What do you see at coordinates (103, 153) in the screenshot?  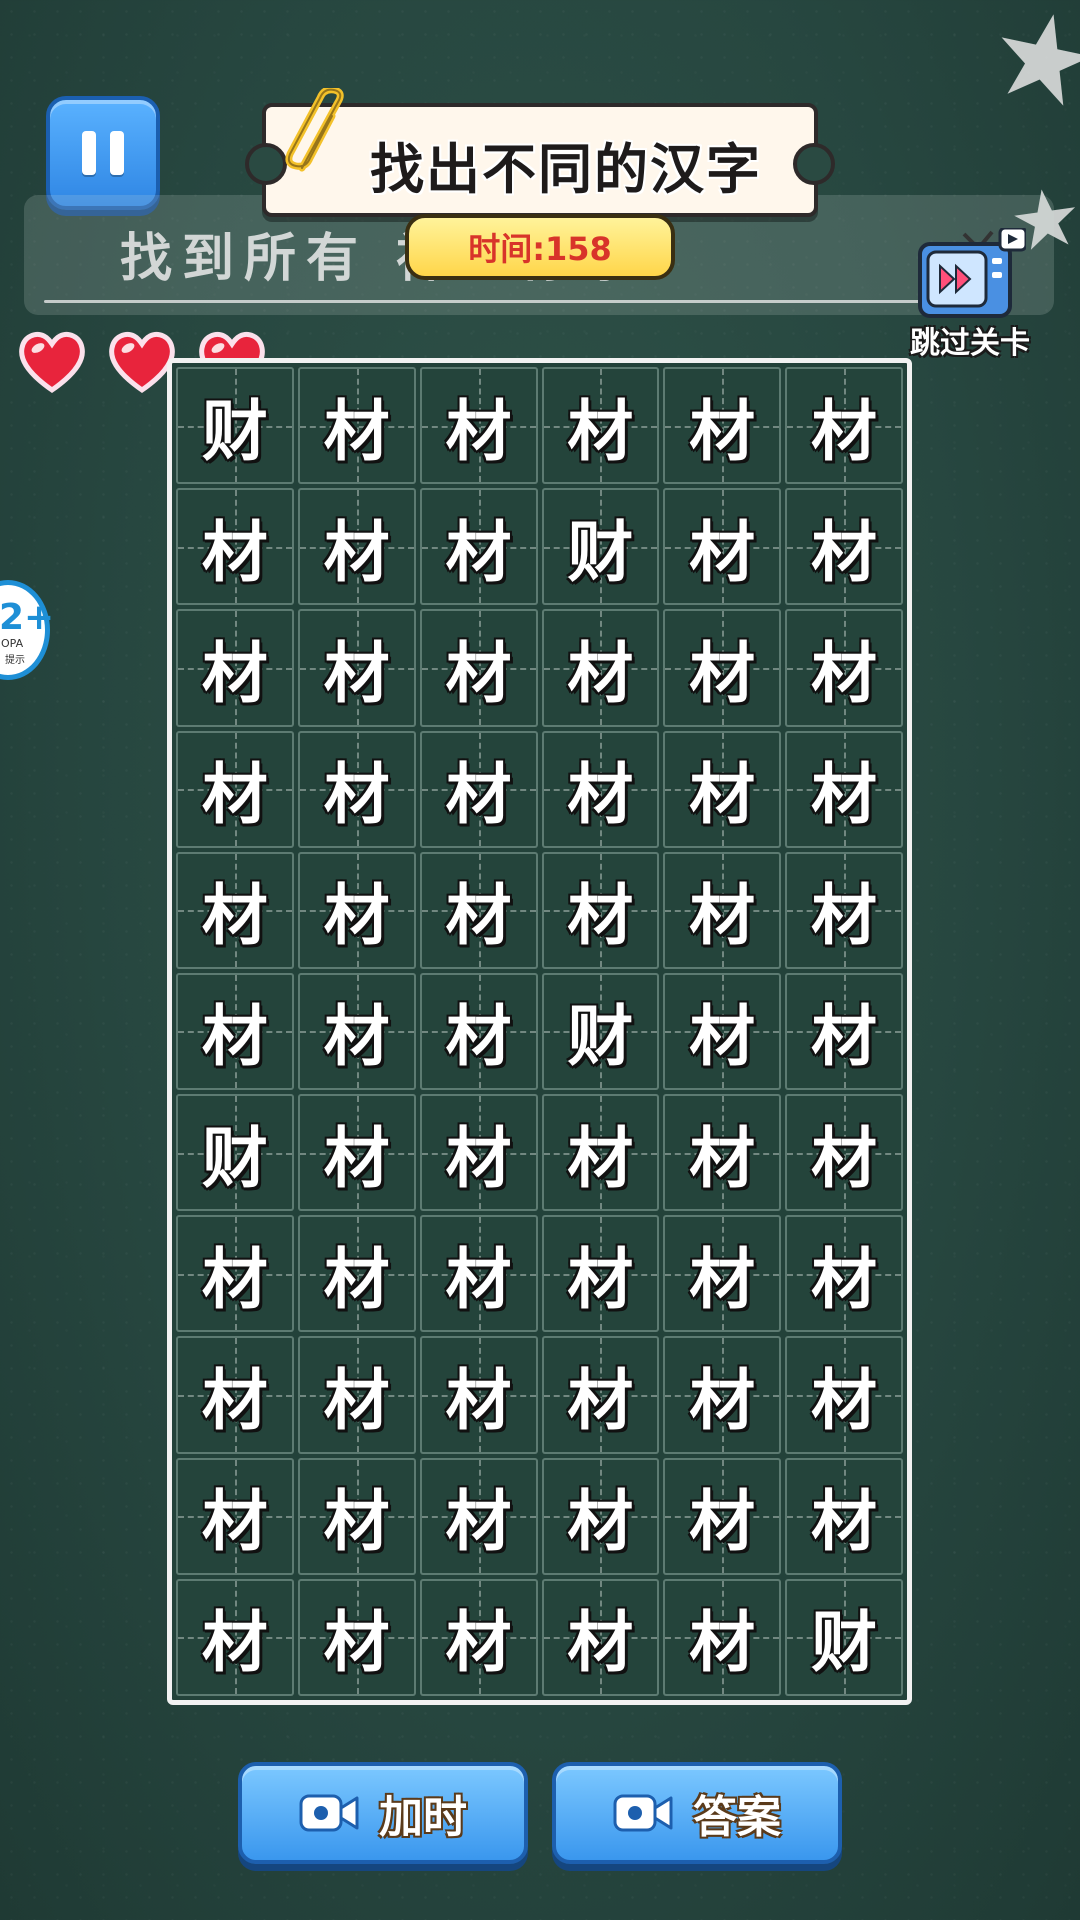 I see `pause-button` at bounding box center [103, 153].